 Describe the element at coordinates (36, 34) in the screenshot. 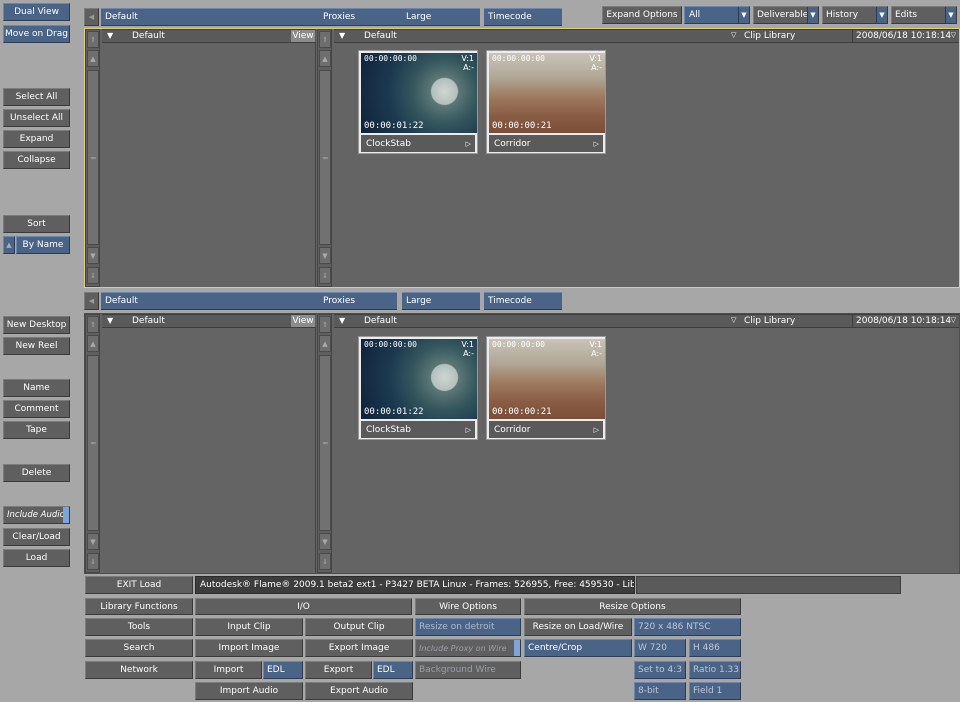

I see `move-on-drag-button: Move on Drag` at that location.